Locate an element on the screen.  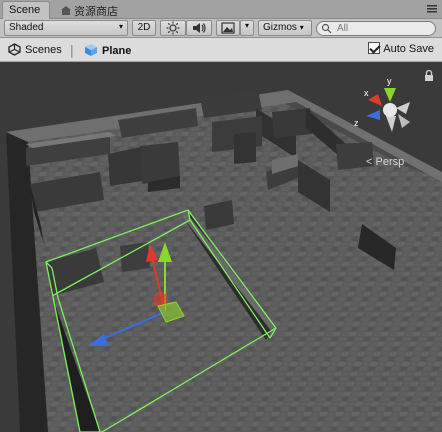
auto-save-checkbox is located at coordinates (374, 48).